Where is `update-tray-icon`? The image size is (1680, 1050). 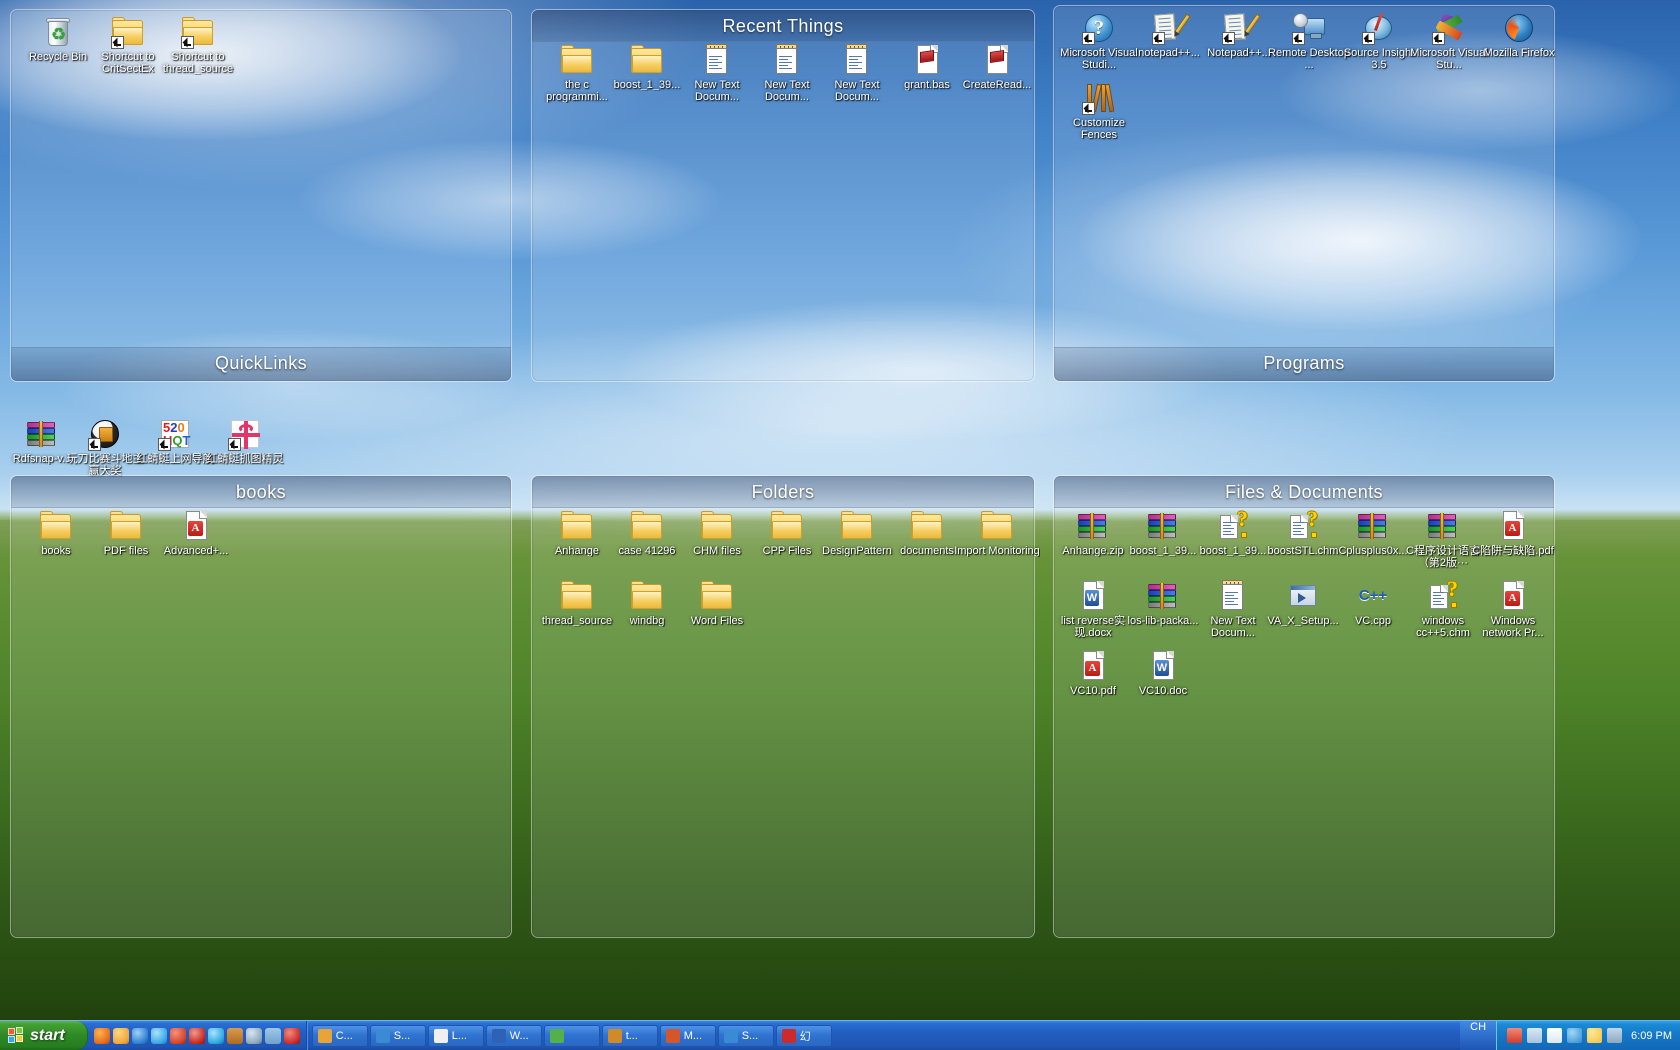 update-tray-icon is located at coordinates (1595, 1035).